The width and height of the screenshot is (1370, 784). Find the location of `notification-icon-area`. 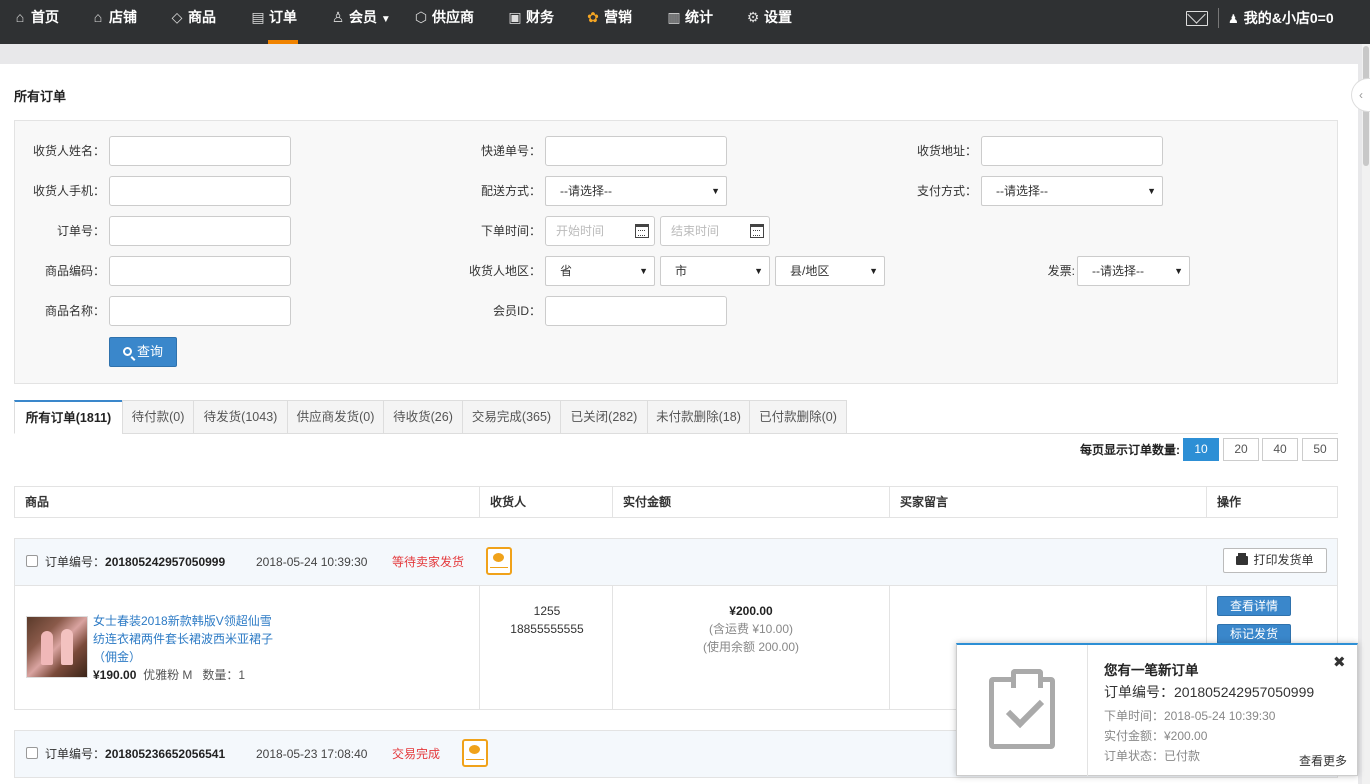

notification-icon-area is located at coordinates (1022, 710).